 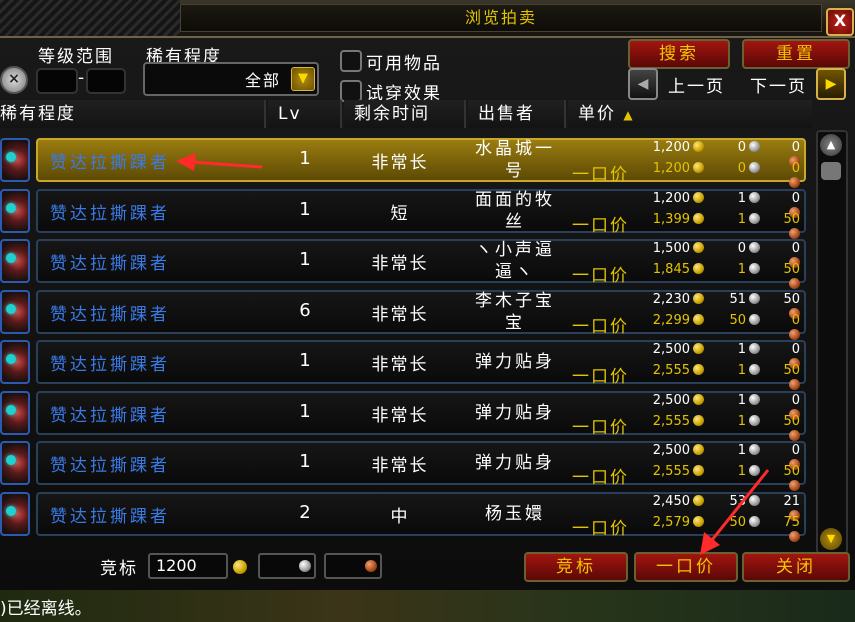 I want to click on scroll-down-icon: ▼, so click(x=831, y=539).